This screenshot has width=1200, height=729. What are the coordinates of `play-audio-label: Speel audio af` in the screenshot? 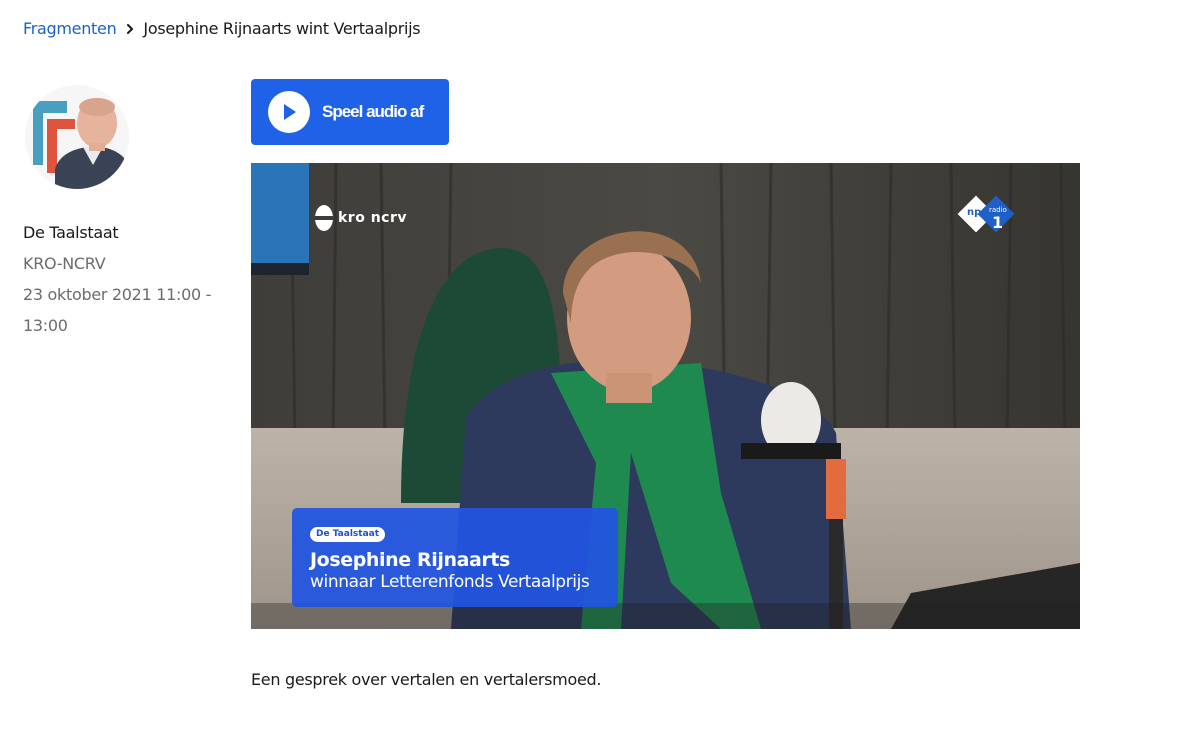 It's located at (373, 111).